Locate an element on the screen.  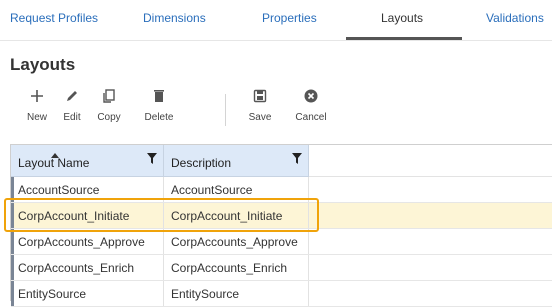
layout-name-cell: CorpAccounts_Approve is located at coordinates (87, 241).